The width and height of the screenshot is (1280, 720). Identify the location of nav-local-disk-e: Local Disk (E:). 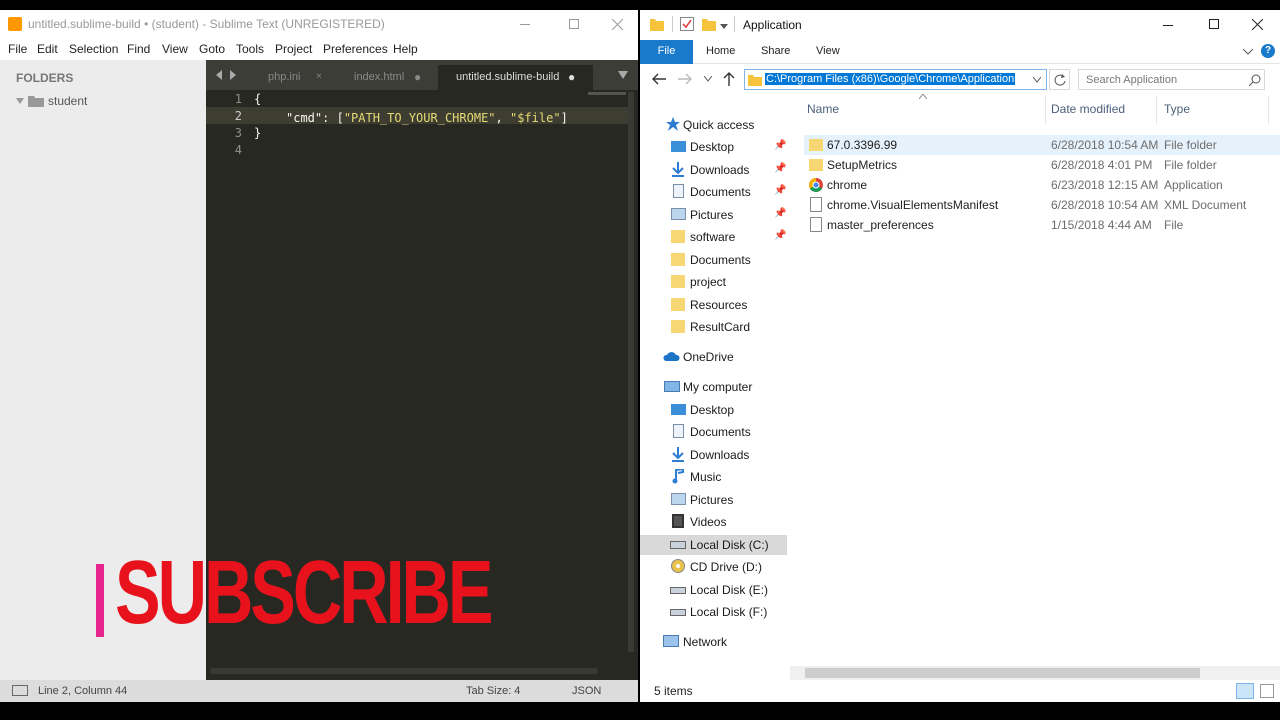
(715, 590).